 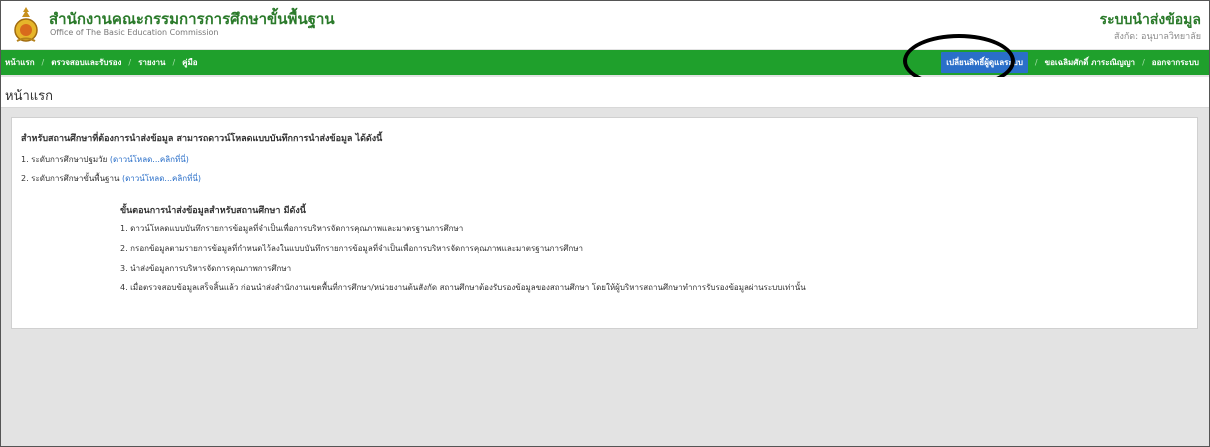 I want to click on nav-home: หน้าแรก, so click(x=20, y=62).